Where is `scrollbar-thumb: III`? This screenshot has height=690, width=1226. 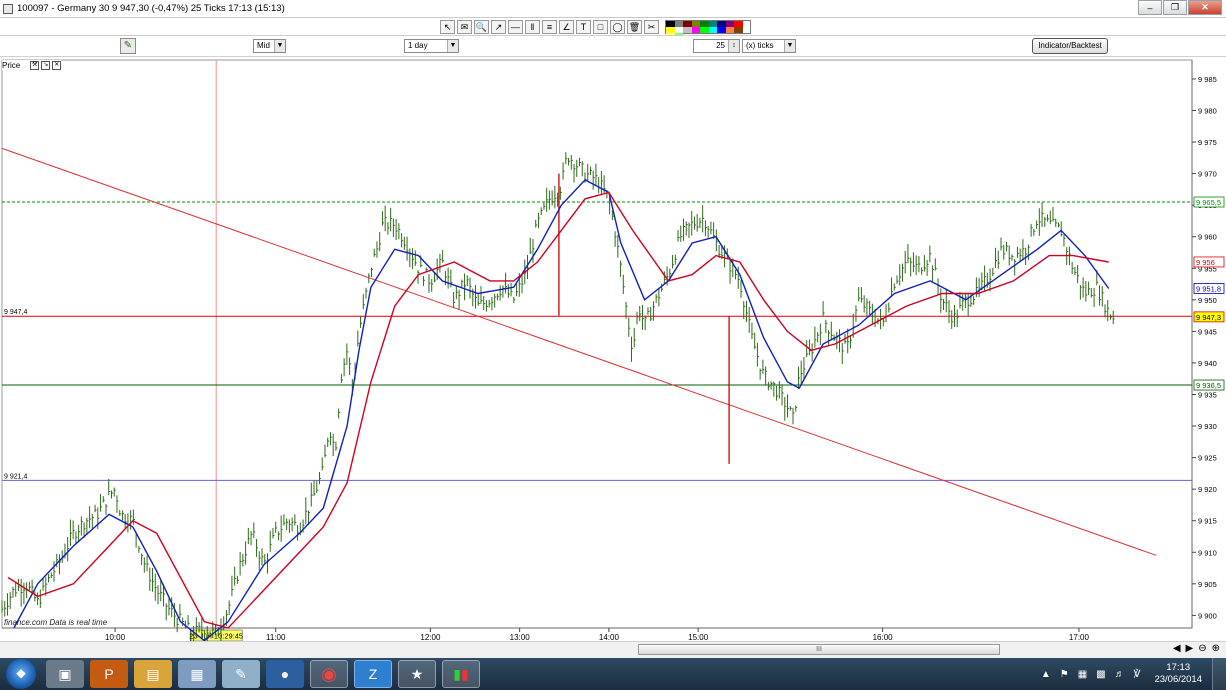 scrollbar-thumb: III is located at coordinates (819, 649).